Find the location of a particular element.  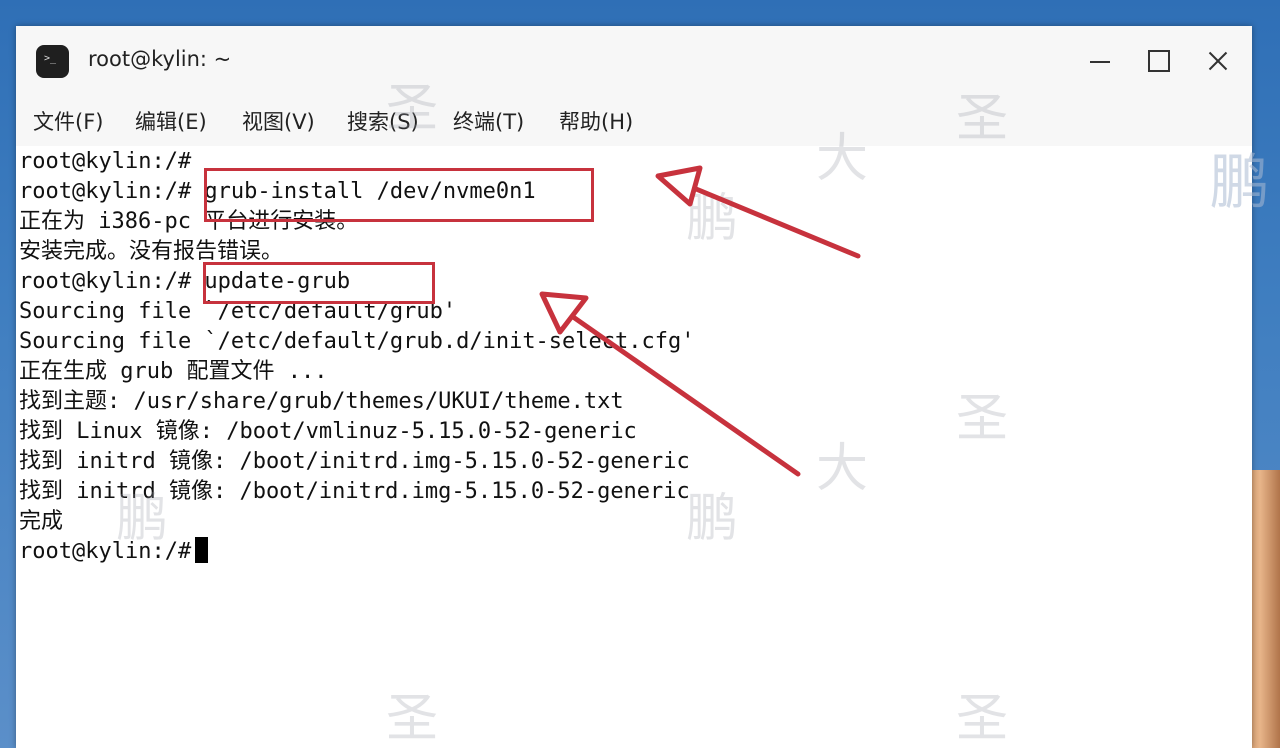

minimize-icon is located at coordinates (1100, 61).